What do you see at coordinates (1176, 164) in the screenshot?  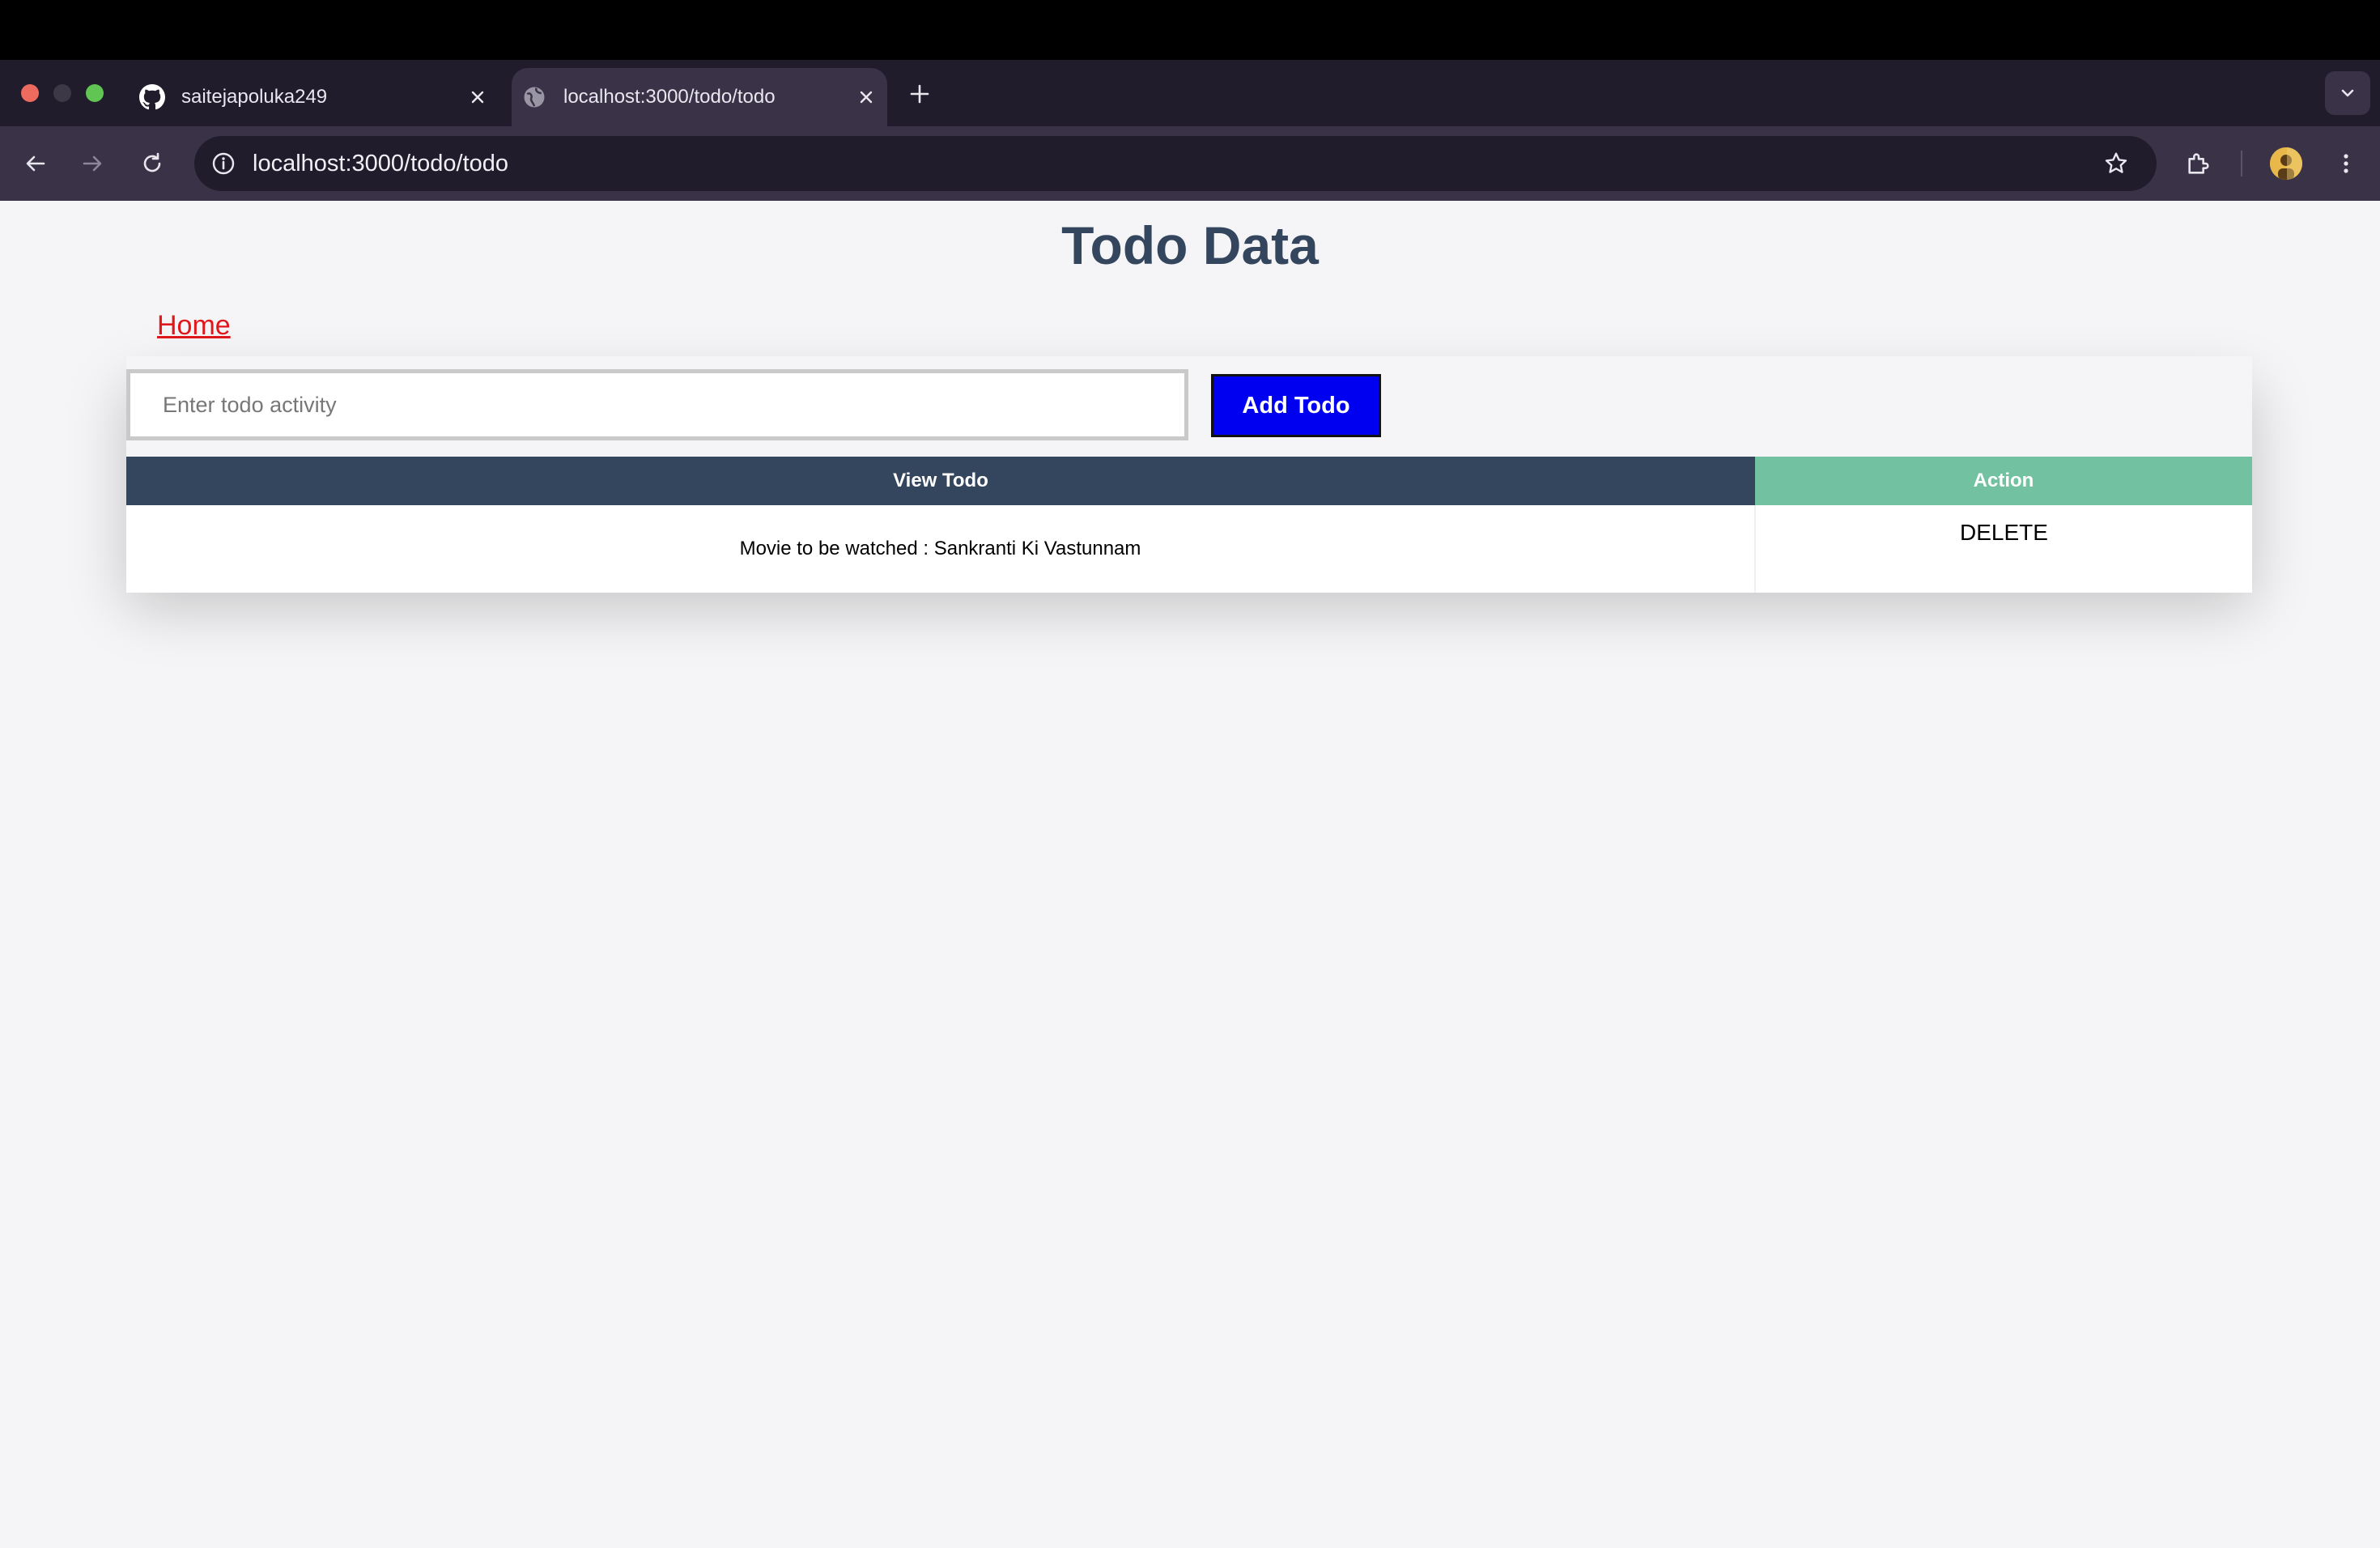 I see `address-bar: localhost:3000/todo/todo` at bounding box center [1176, 164].